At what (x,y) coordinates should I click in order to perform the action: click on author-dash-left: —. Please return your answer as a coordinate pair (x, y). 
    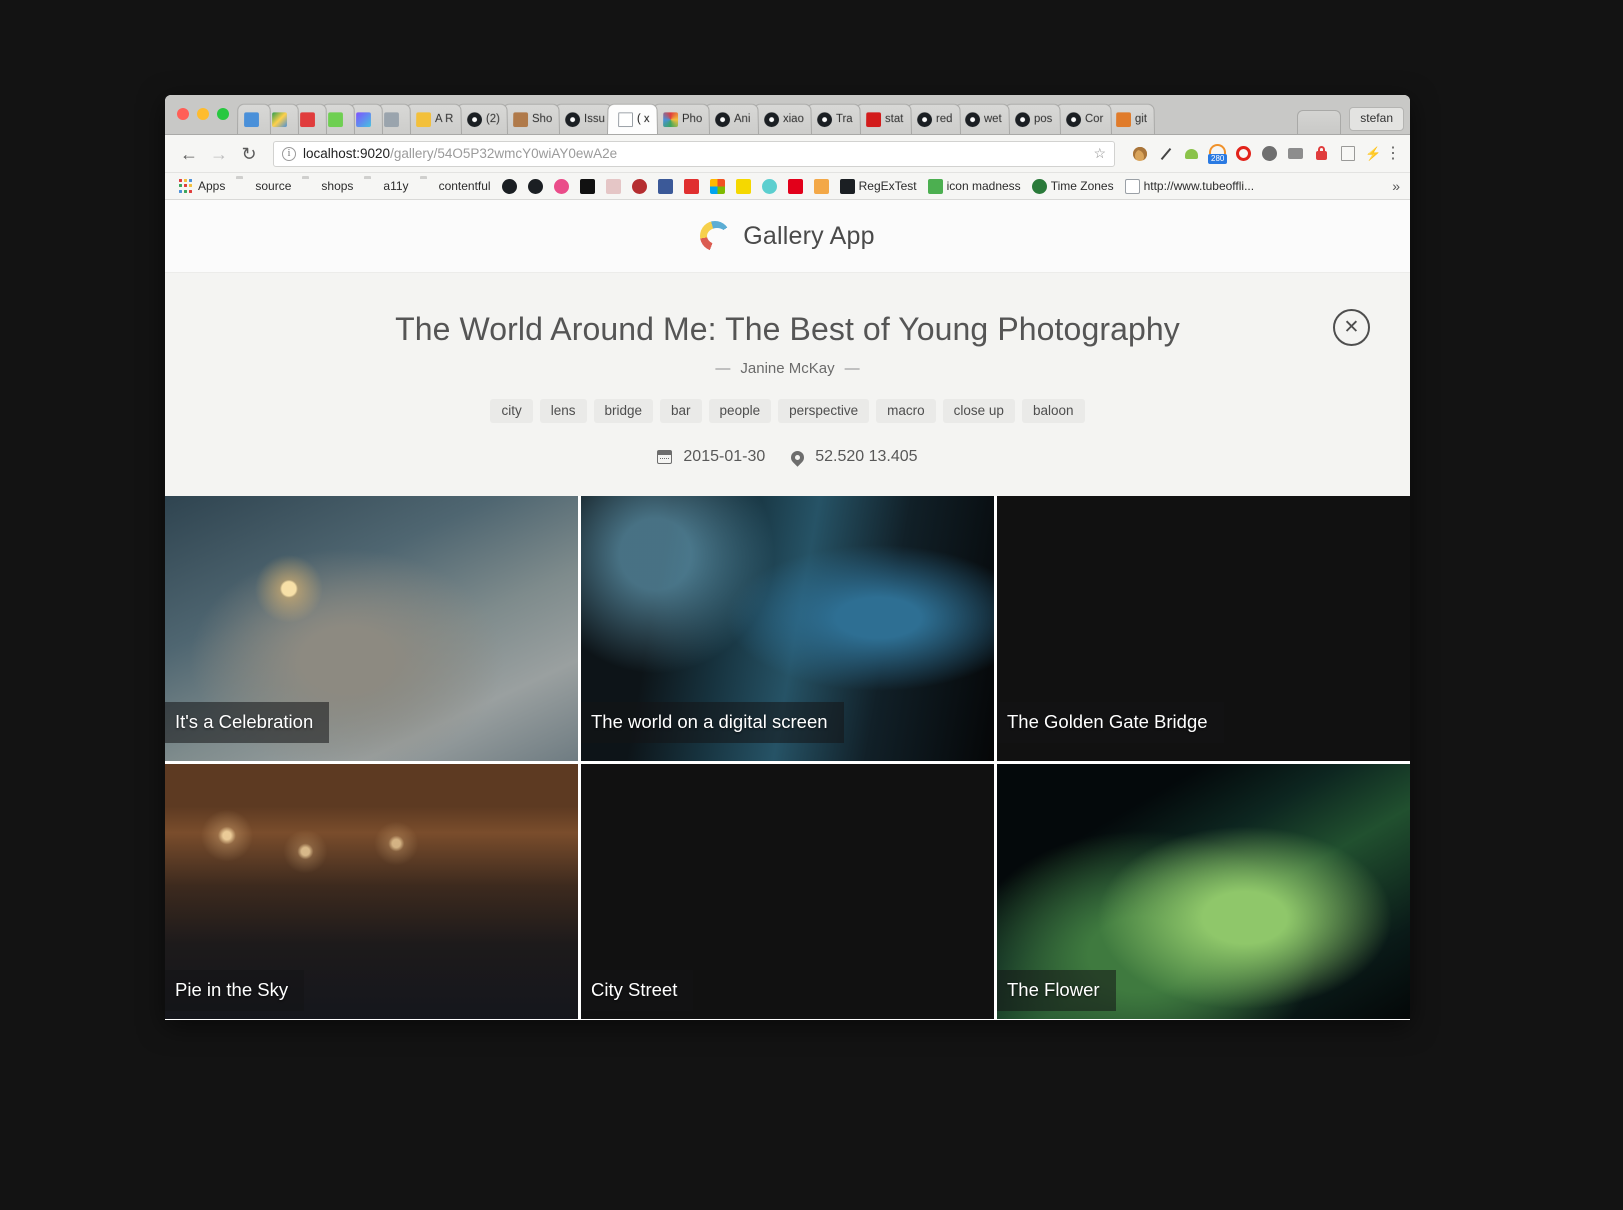
    Looking at the image, I should click on (723, 368).